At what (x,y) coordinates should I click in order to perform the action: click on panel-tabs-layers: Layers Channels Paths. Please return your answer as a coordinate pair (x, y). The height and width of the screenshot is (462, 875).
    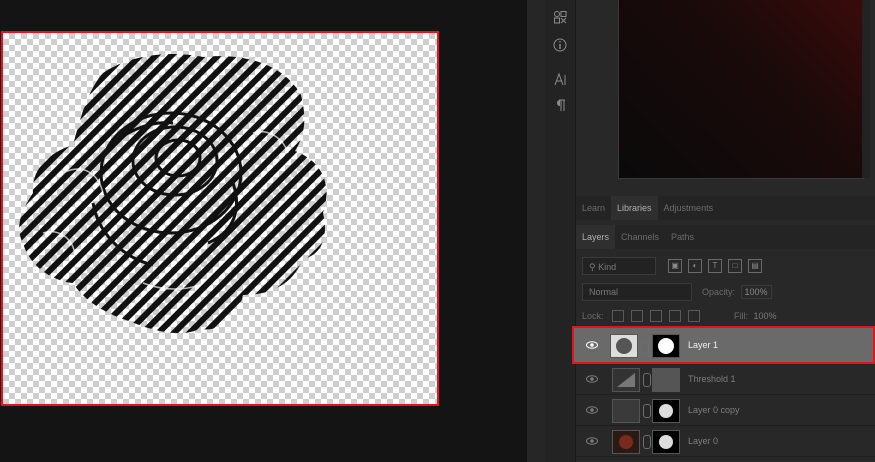
    Looking at the image, I should click on (725, 237).